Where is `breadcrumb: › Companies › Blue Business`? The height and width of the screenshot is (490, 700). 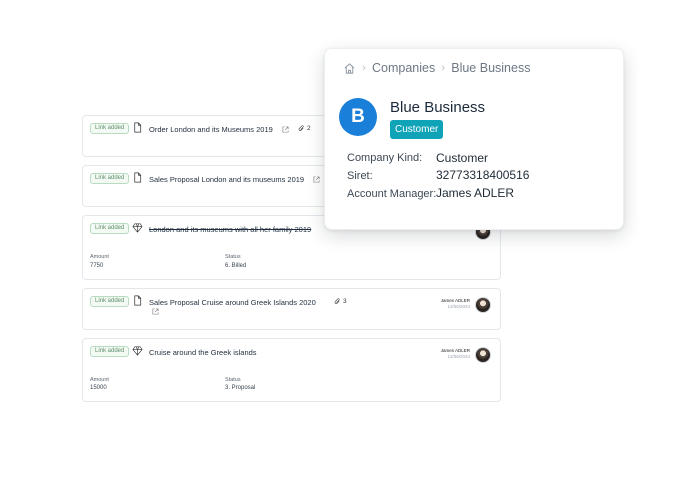 breadcrumb: › Companies › Blue Business is located at coordinates (436, 68).